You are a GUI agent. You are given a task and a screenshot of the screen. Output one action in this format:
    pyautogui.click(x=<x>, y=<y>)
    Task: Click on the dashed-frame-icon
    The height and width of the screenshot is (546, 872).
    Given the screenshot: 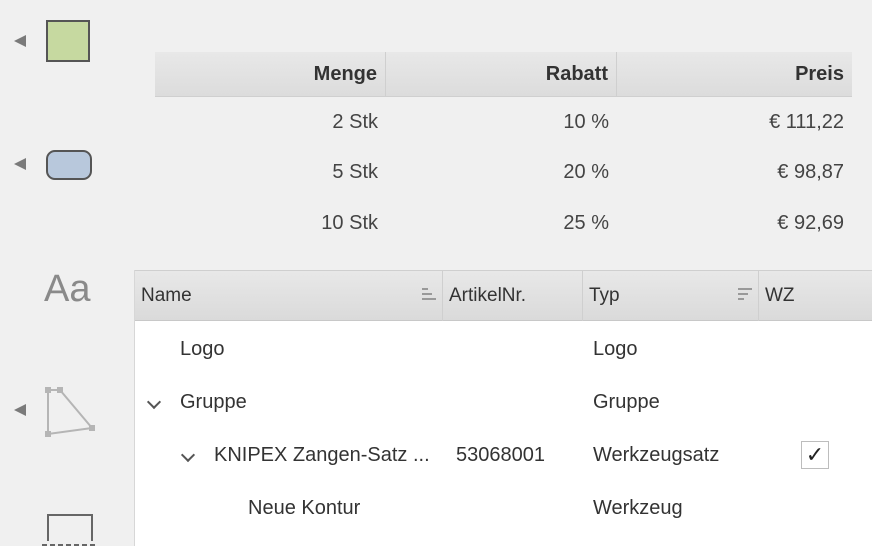 What is the action you would take?
    pyautogui.click(x=70, y=530)
    